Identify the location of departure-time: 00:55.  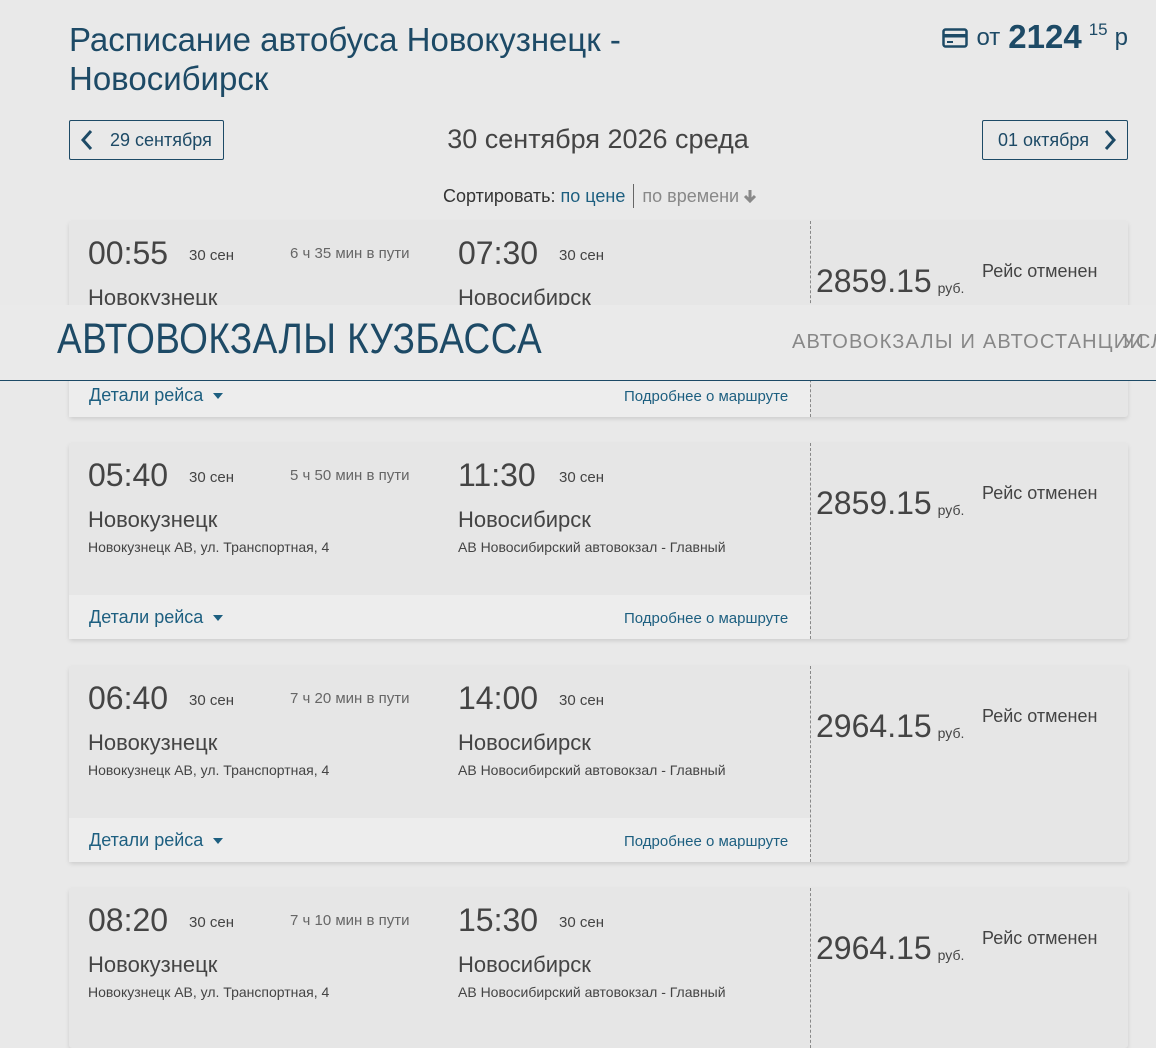
(128, 253).